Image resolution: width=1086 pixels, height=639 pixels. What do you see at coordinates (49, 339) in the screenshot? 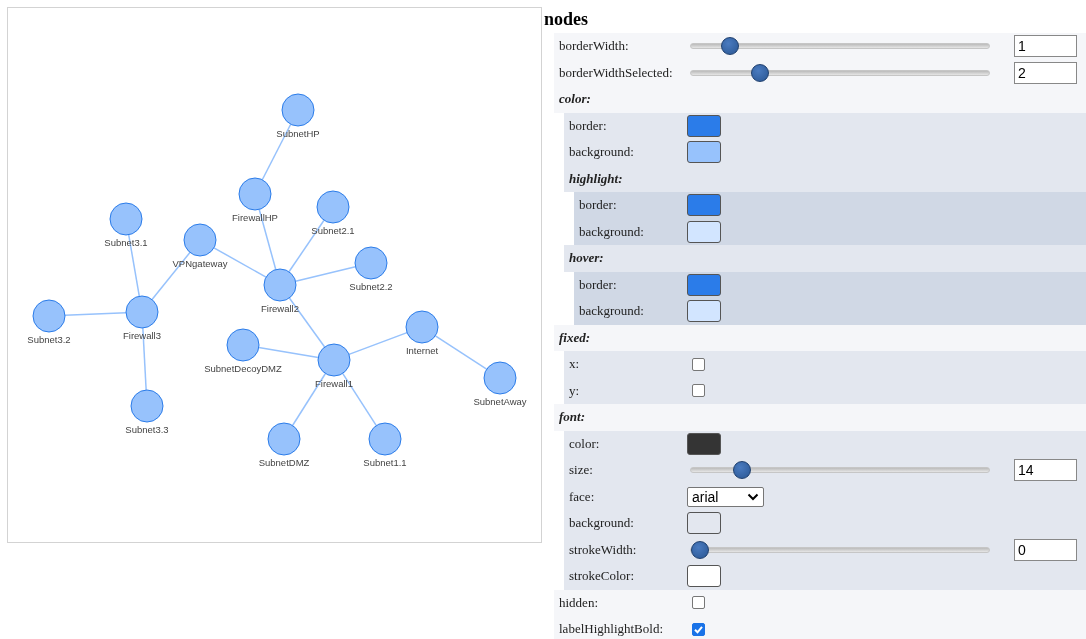
I see `node-label: Subnet3.2` at bounding box center [49, 339].